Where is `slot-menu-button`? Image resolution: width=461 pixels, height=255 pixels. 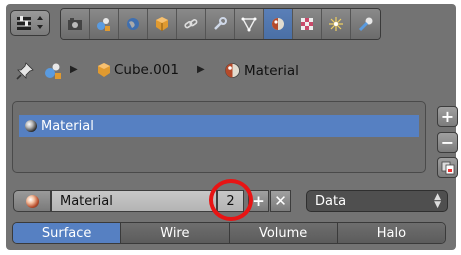 slot-menu-button is located at coordinates (447, 167).